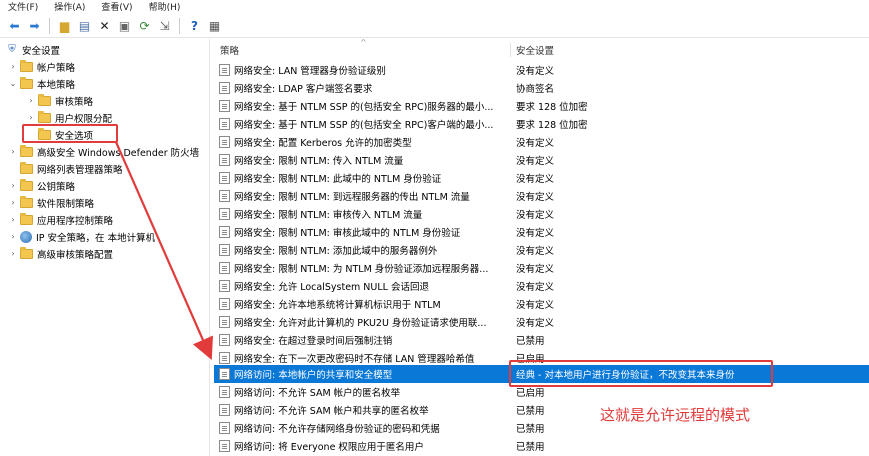 This screenshot has height=456, width=869. Describe the element at coordinates (337, 429) in the screenshot. I see `policy-name: 网络访问: 不允许存储网络身份验证的密码和凭据` at that location.